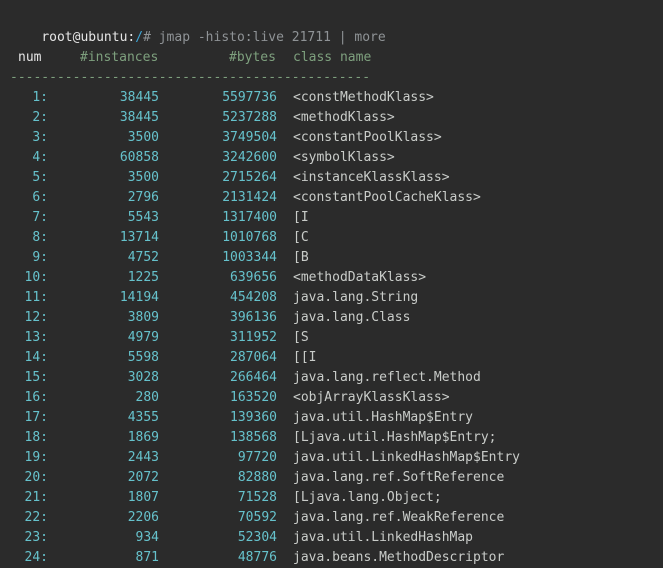  I want to click on row-bytes: 5237288, so click(249, 117).